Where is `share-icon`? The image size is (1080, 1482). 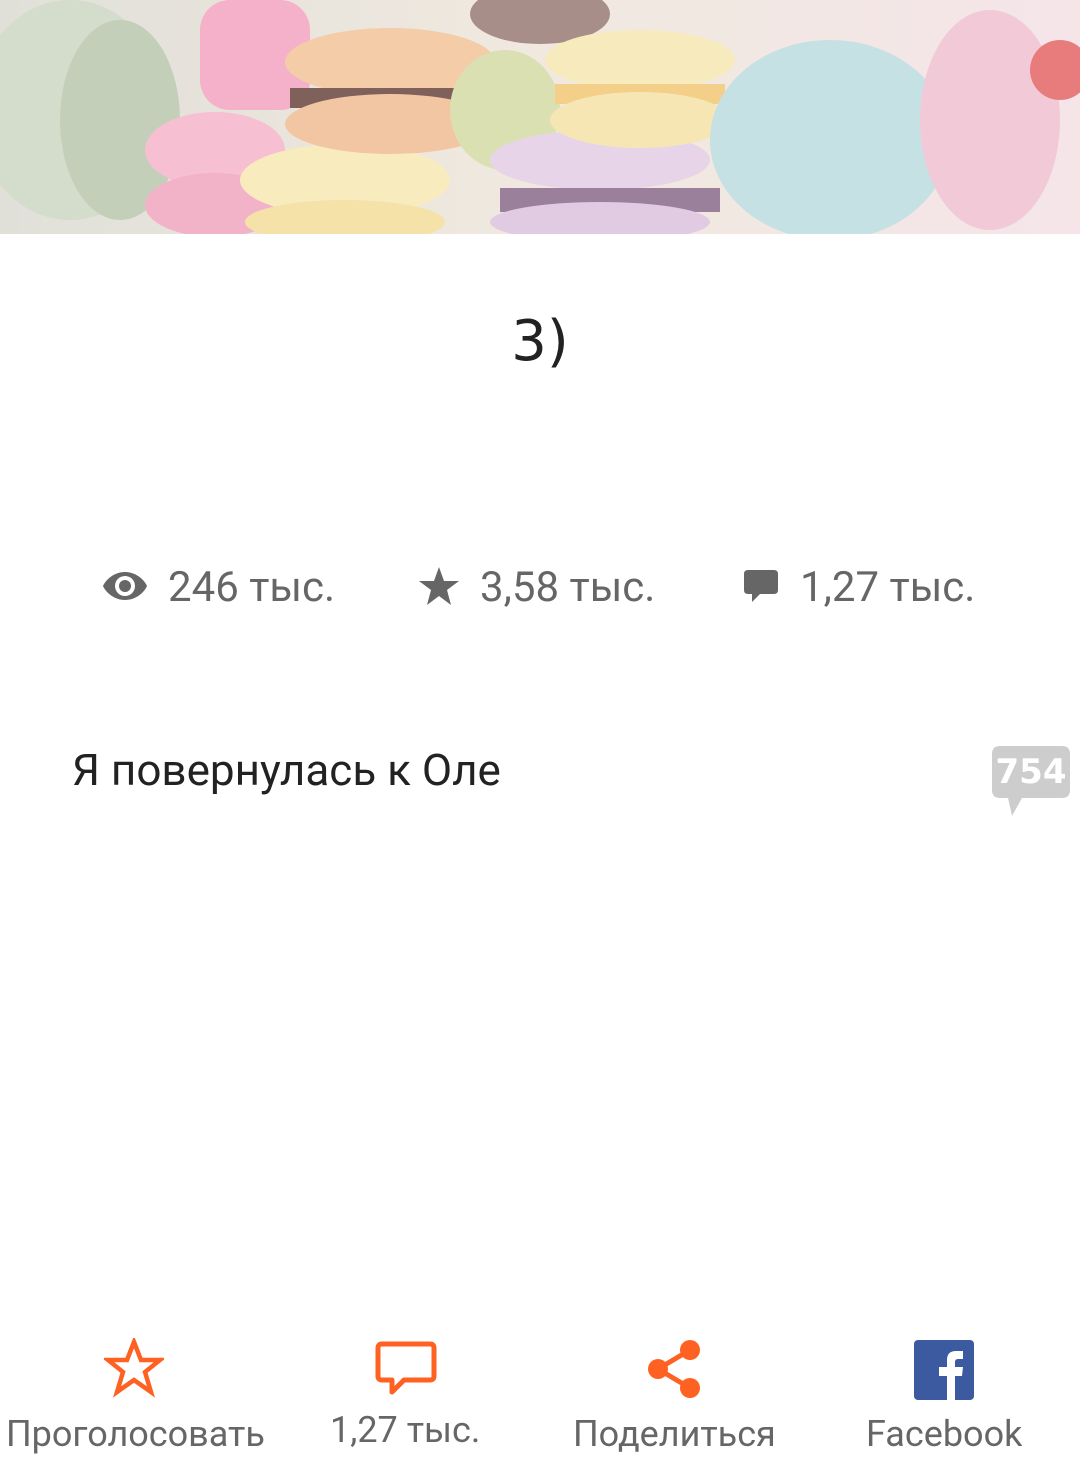
share-icon is located at coordinates (674, 1371).